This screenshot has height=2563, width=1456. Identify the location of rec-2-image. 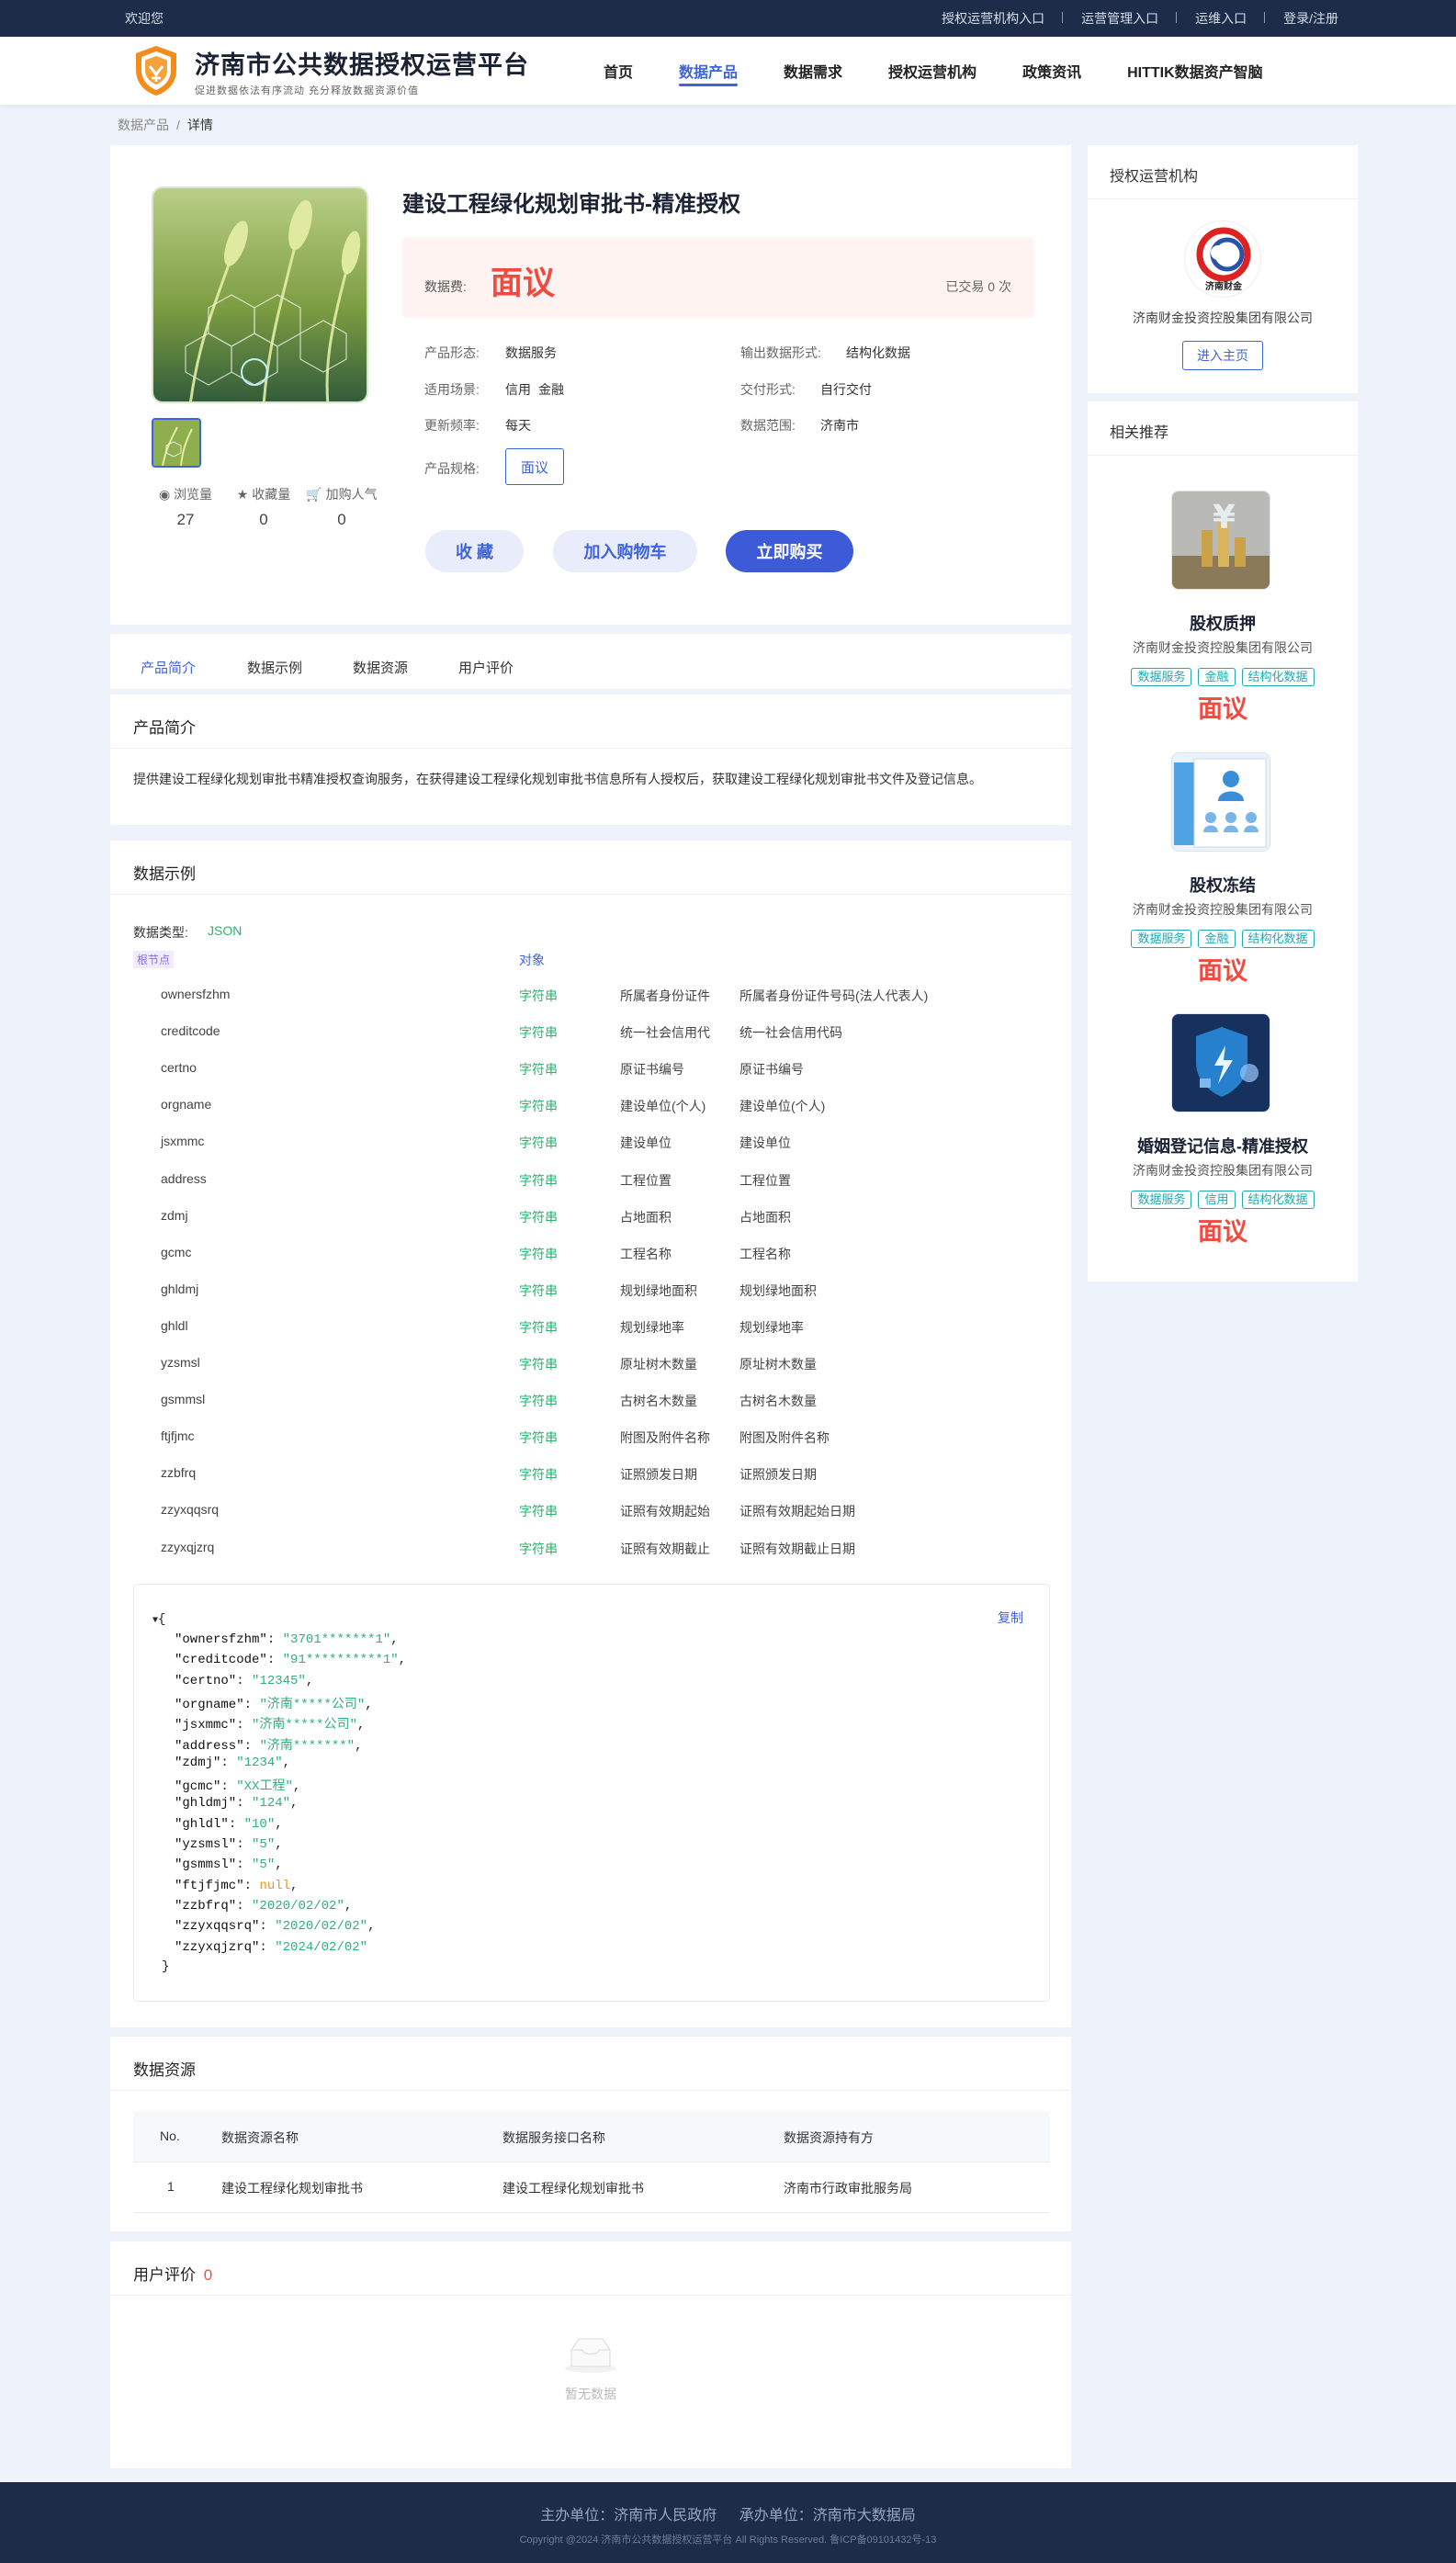
(1220, 802).